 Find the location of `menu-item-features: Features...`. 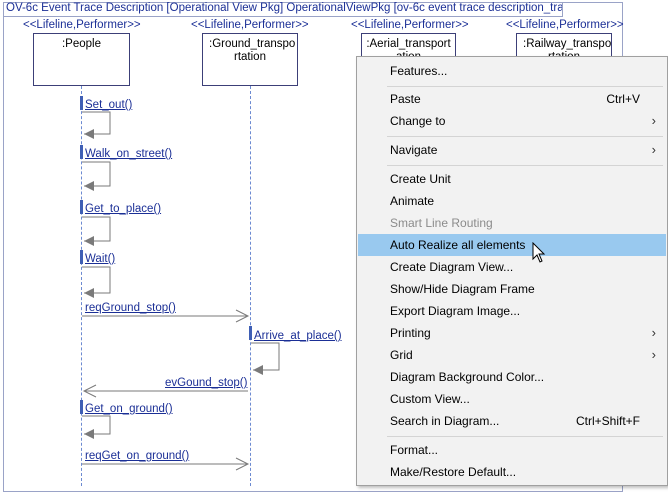

menu-item-features: Features... is located at coordinates (512, 71).